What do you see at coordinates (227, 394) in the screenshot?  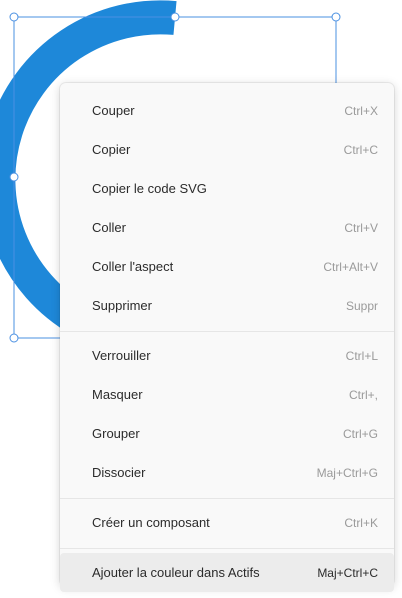 I see `menu-item-masquer: Masquer Ctrl+,` at bounding box center [227, 394].